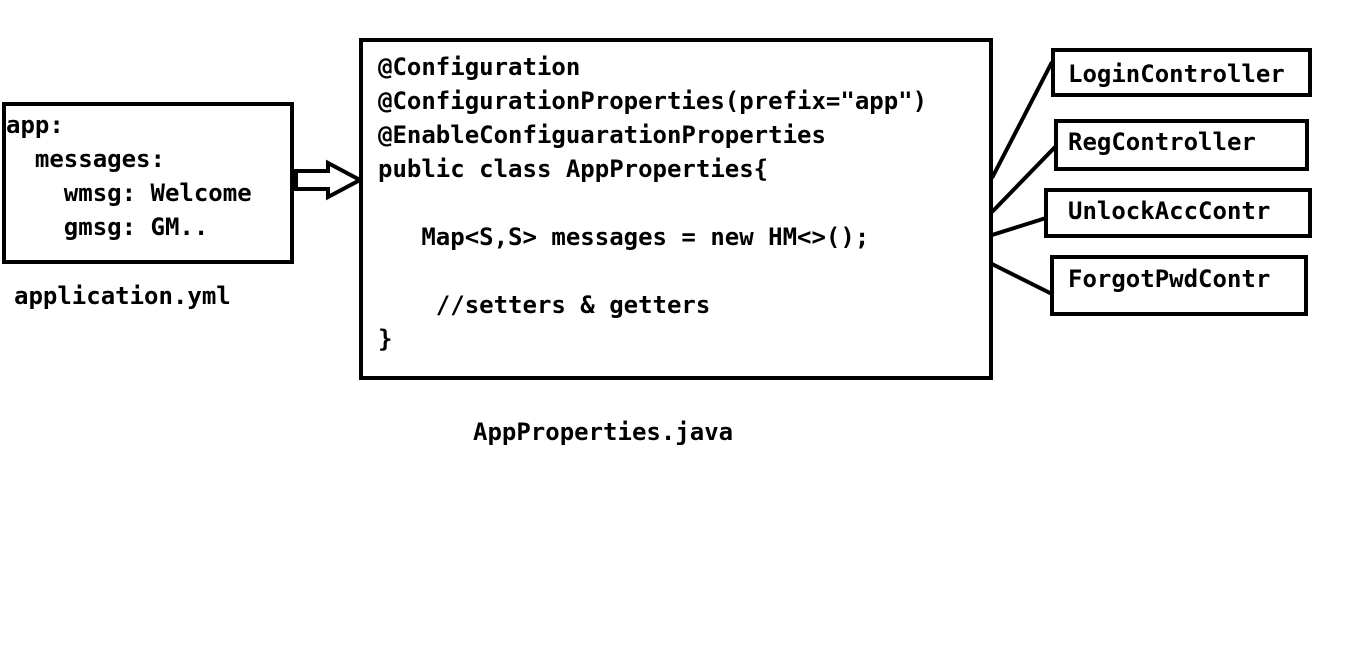  What do you see at coordinates (1162, 142) in the screenshot?
I see `reg-controller-label: RegController` at bounding box center [1162, 142].